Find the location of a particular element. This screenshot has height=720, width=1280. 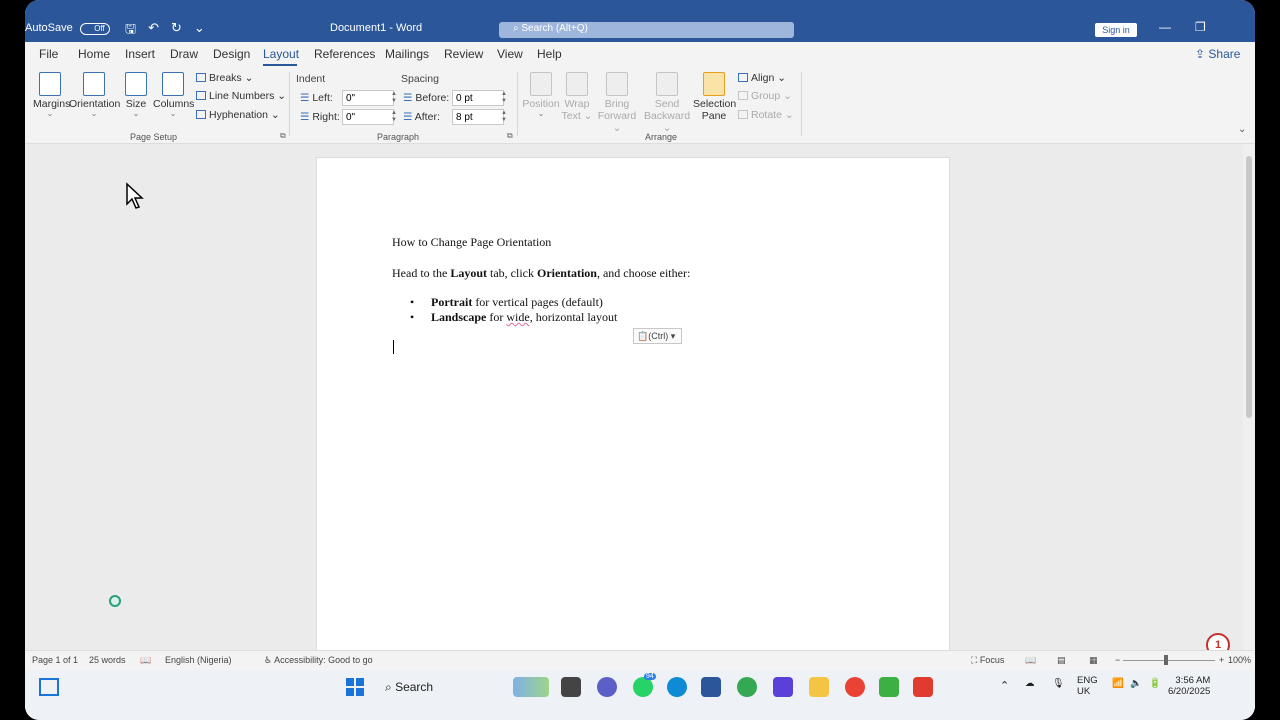

file-app-icon is located at coordinates (571, 687).